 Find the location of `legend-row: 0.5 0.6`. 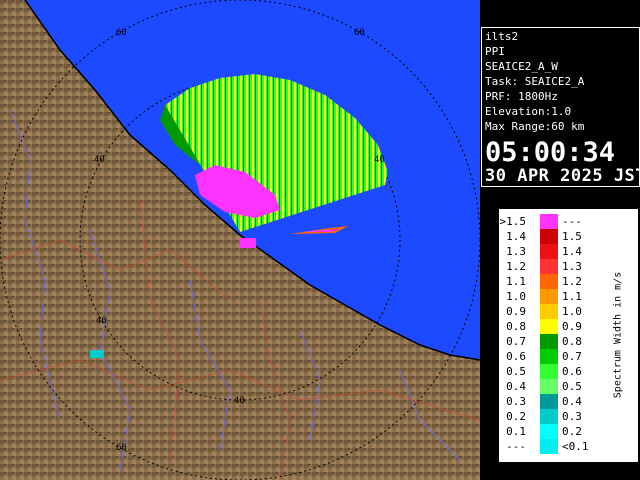

legend-row: 0.5 0.6 is located at coordinates (550, 371).